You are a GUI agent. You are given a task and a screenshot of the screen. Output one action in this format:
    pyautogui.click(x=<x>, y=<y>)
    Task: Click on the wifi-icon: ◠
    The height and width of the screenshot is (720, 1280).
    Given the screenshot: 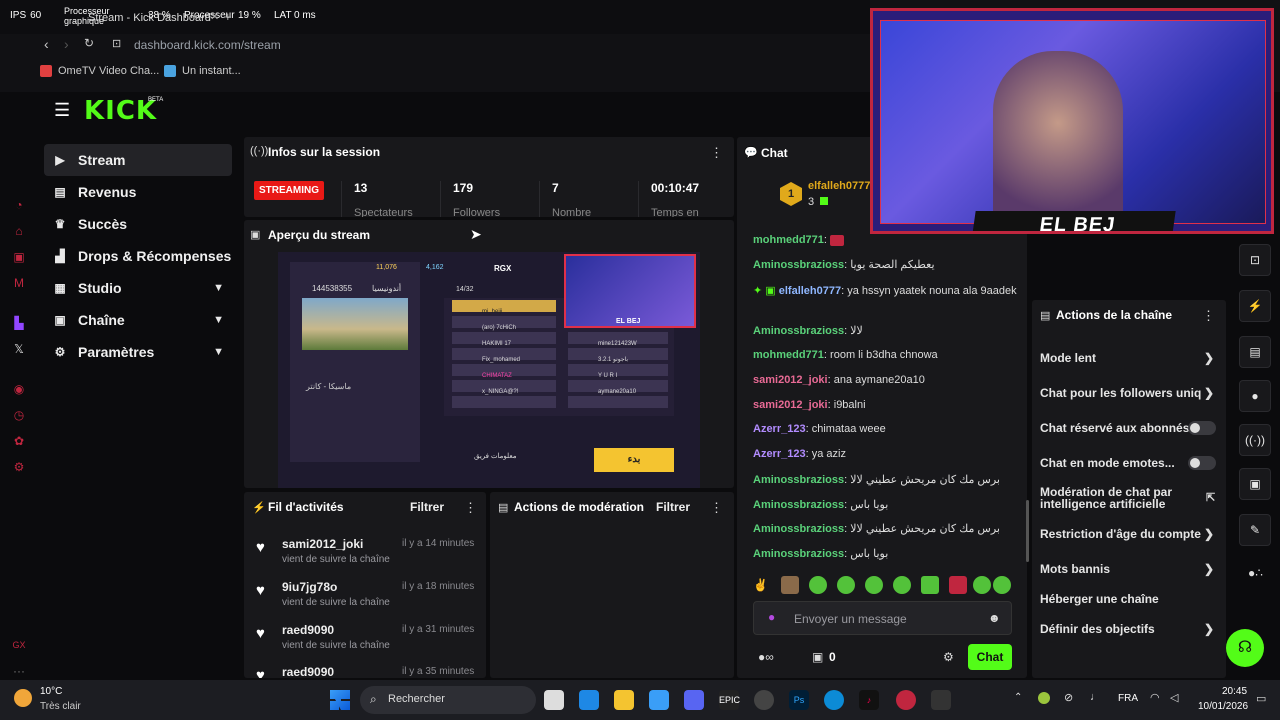 What is the action you would take?
    pyautogui.click(x=1155, y=697)
    